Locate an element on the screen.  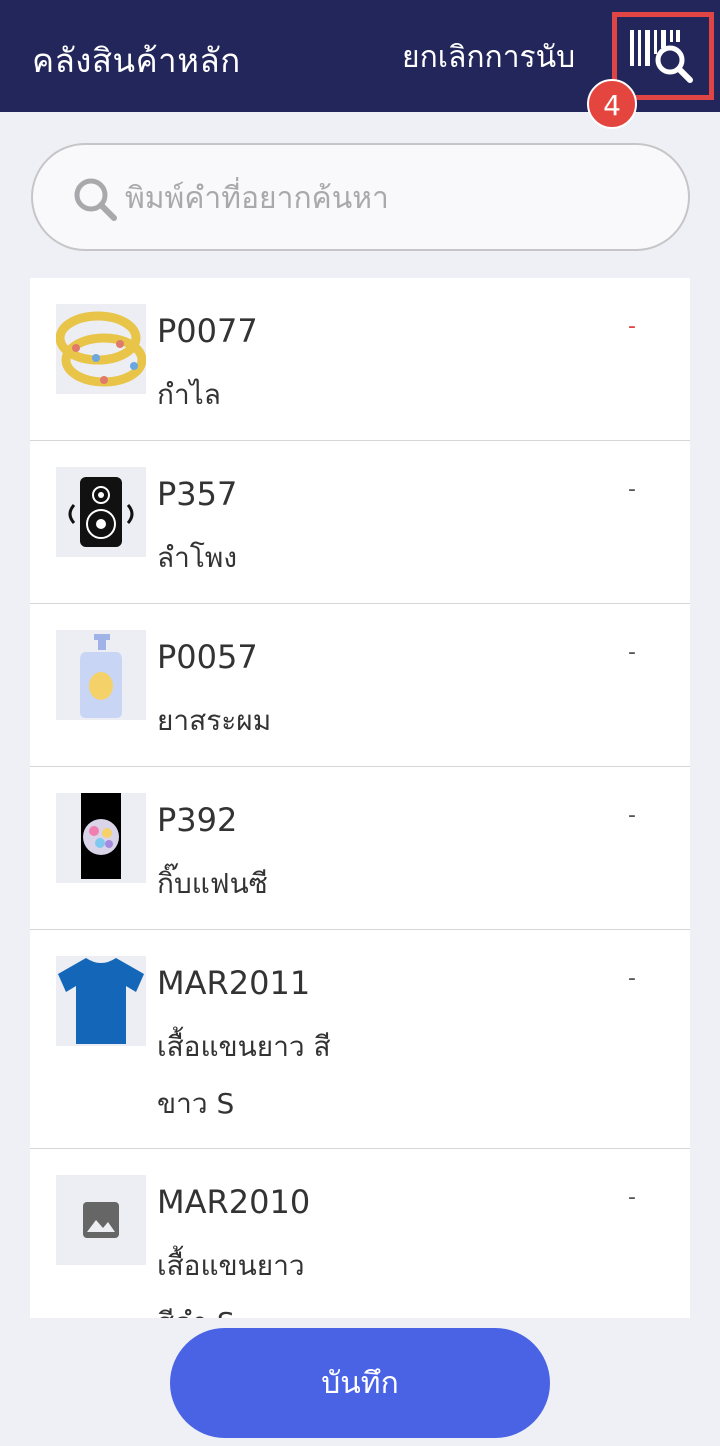
shampoo-image is located at coordinates (101, 675).